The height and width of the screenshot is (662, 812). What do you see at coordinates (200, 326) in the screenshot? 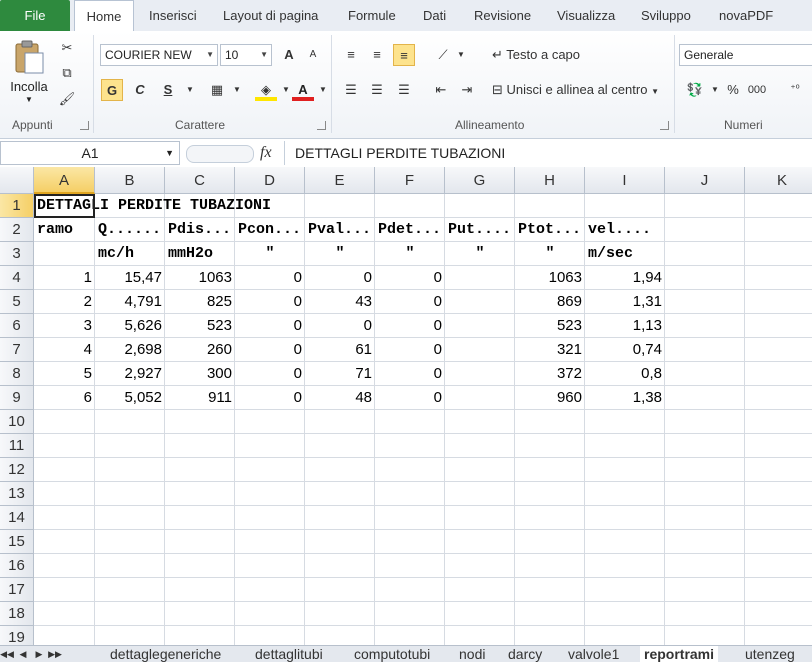
I see `cell-c6: 523` at bounding box center [200, 326].